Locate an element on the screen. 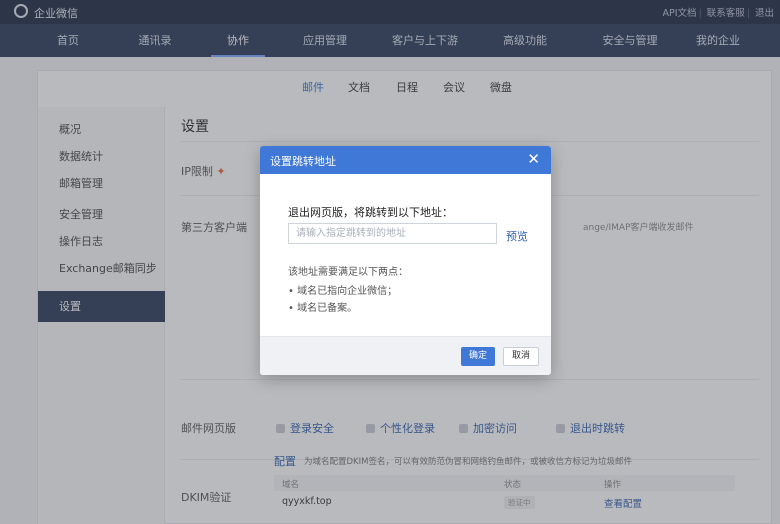  dialog-title: 设置跳转地址 is located at coordinates (303, 161).